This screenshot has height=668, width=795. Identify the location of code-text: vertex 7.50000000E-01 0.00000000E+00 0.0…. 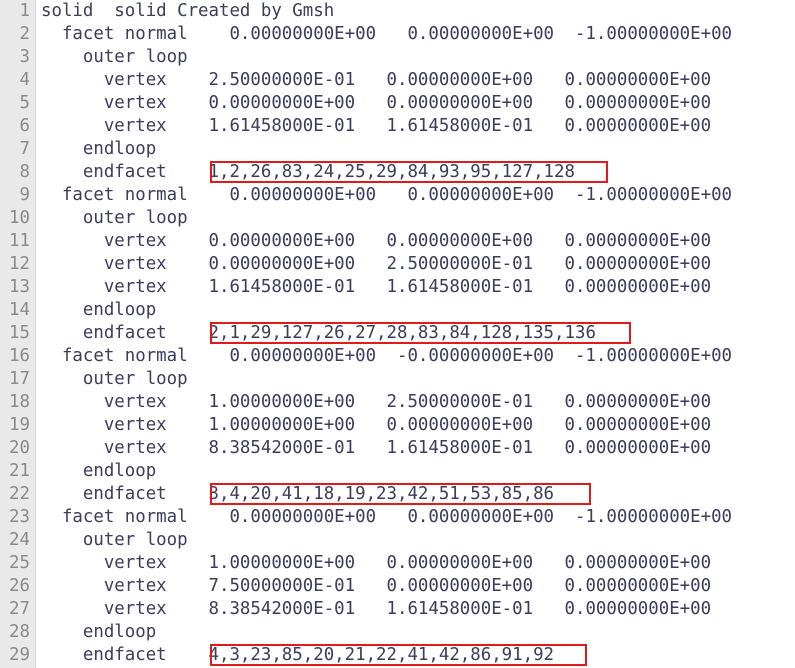
(376, 586).